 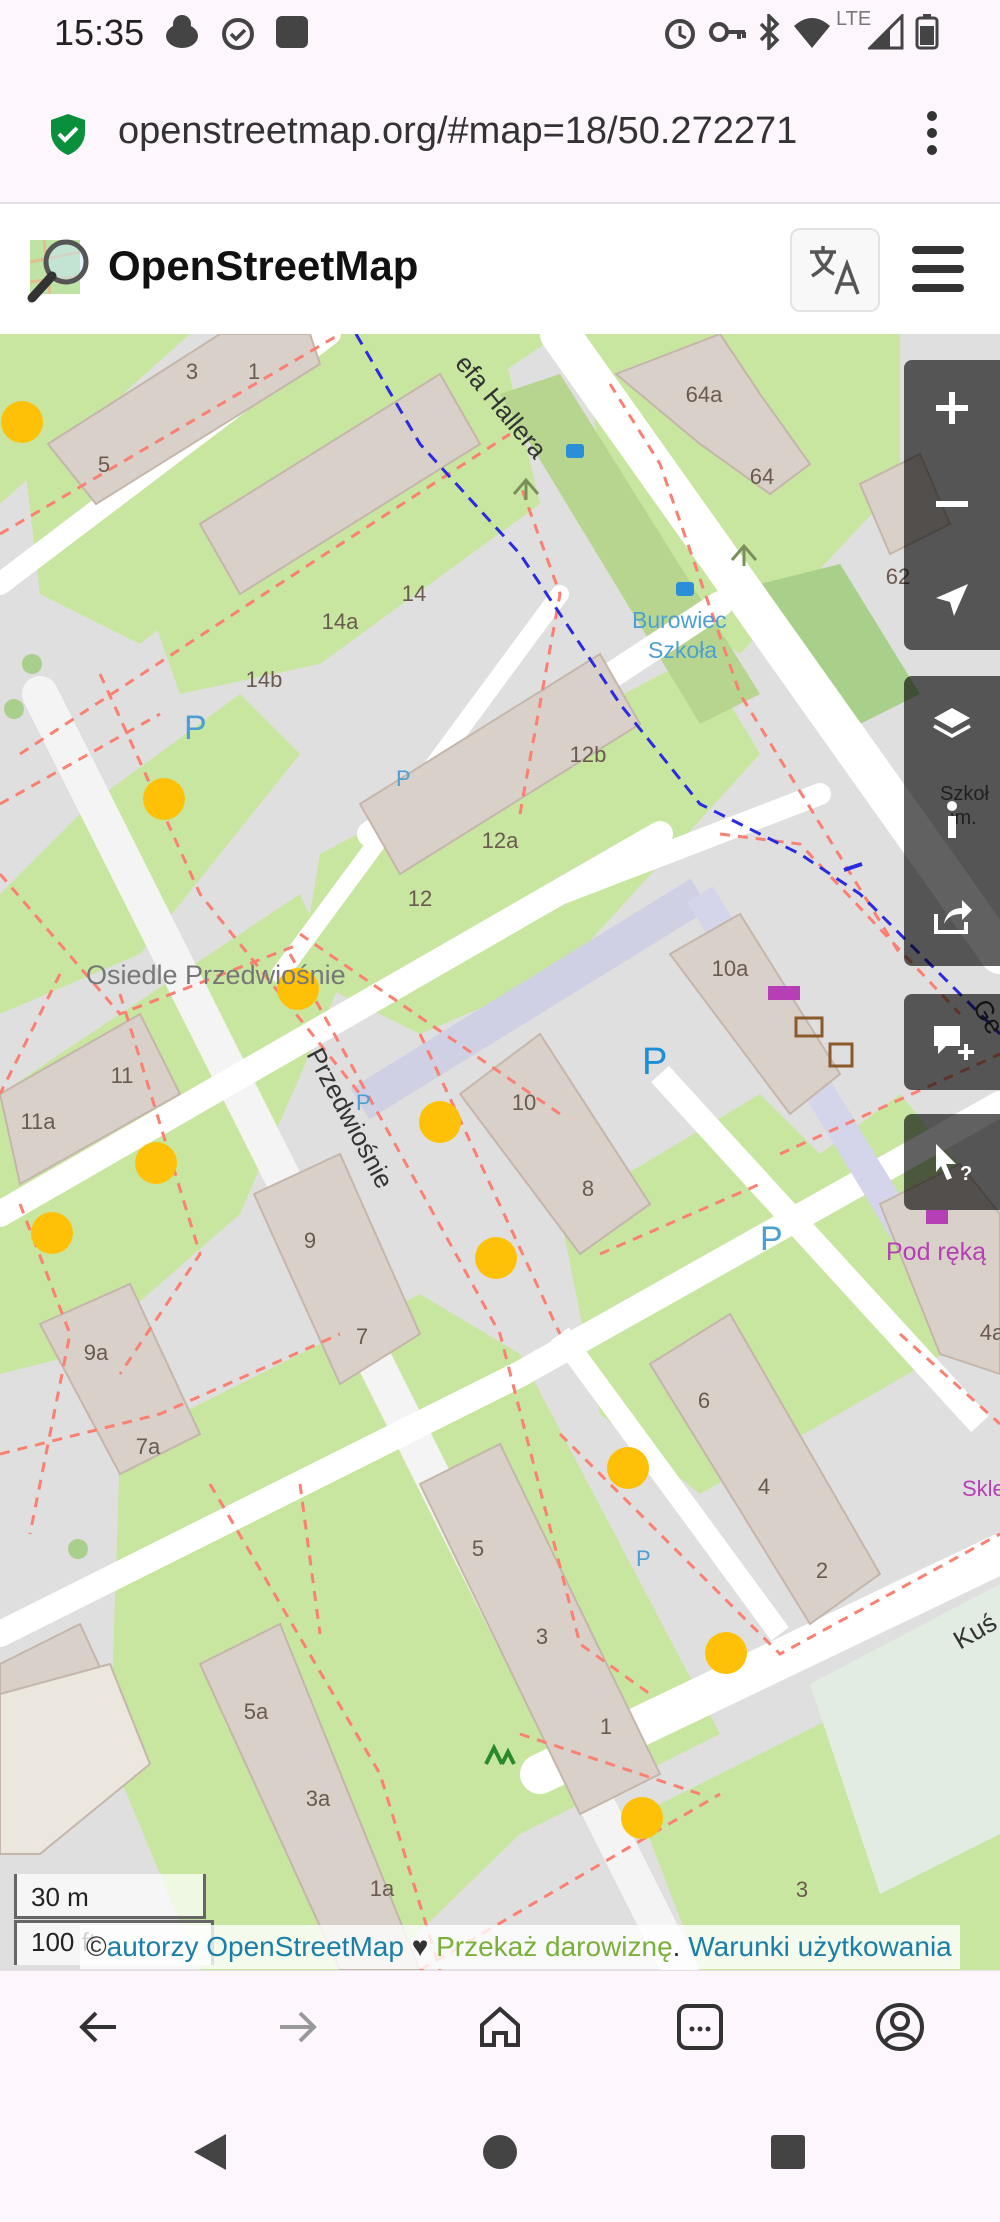 What do you see at coordinates (588, 754) in the screenshot?
I see `svg-text: 12b` at bounding box center [588, 754].